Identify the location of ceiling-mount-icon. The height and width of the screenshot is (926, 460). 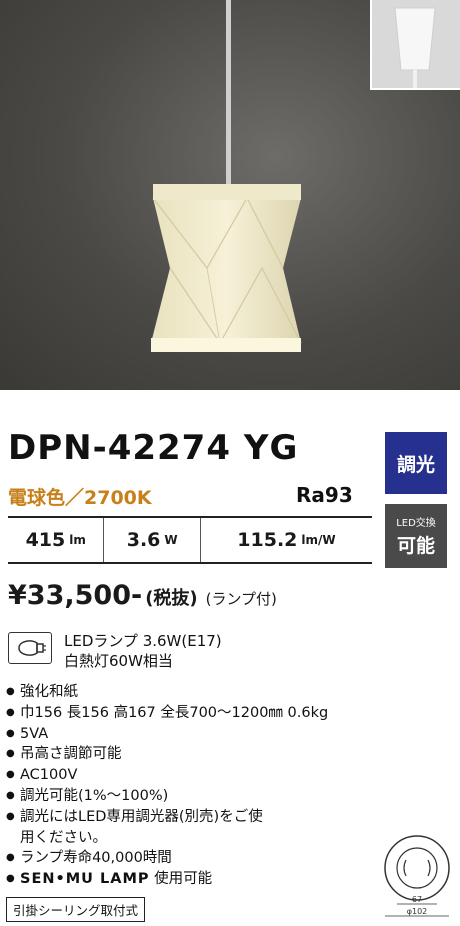
(415, 47).